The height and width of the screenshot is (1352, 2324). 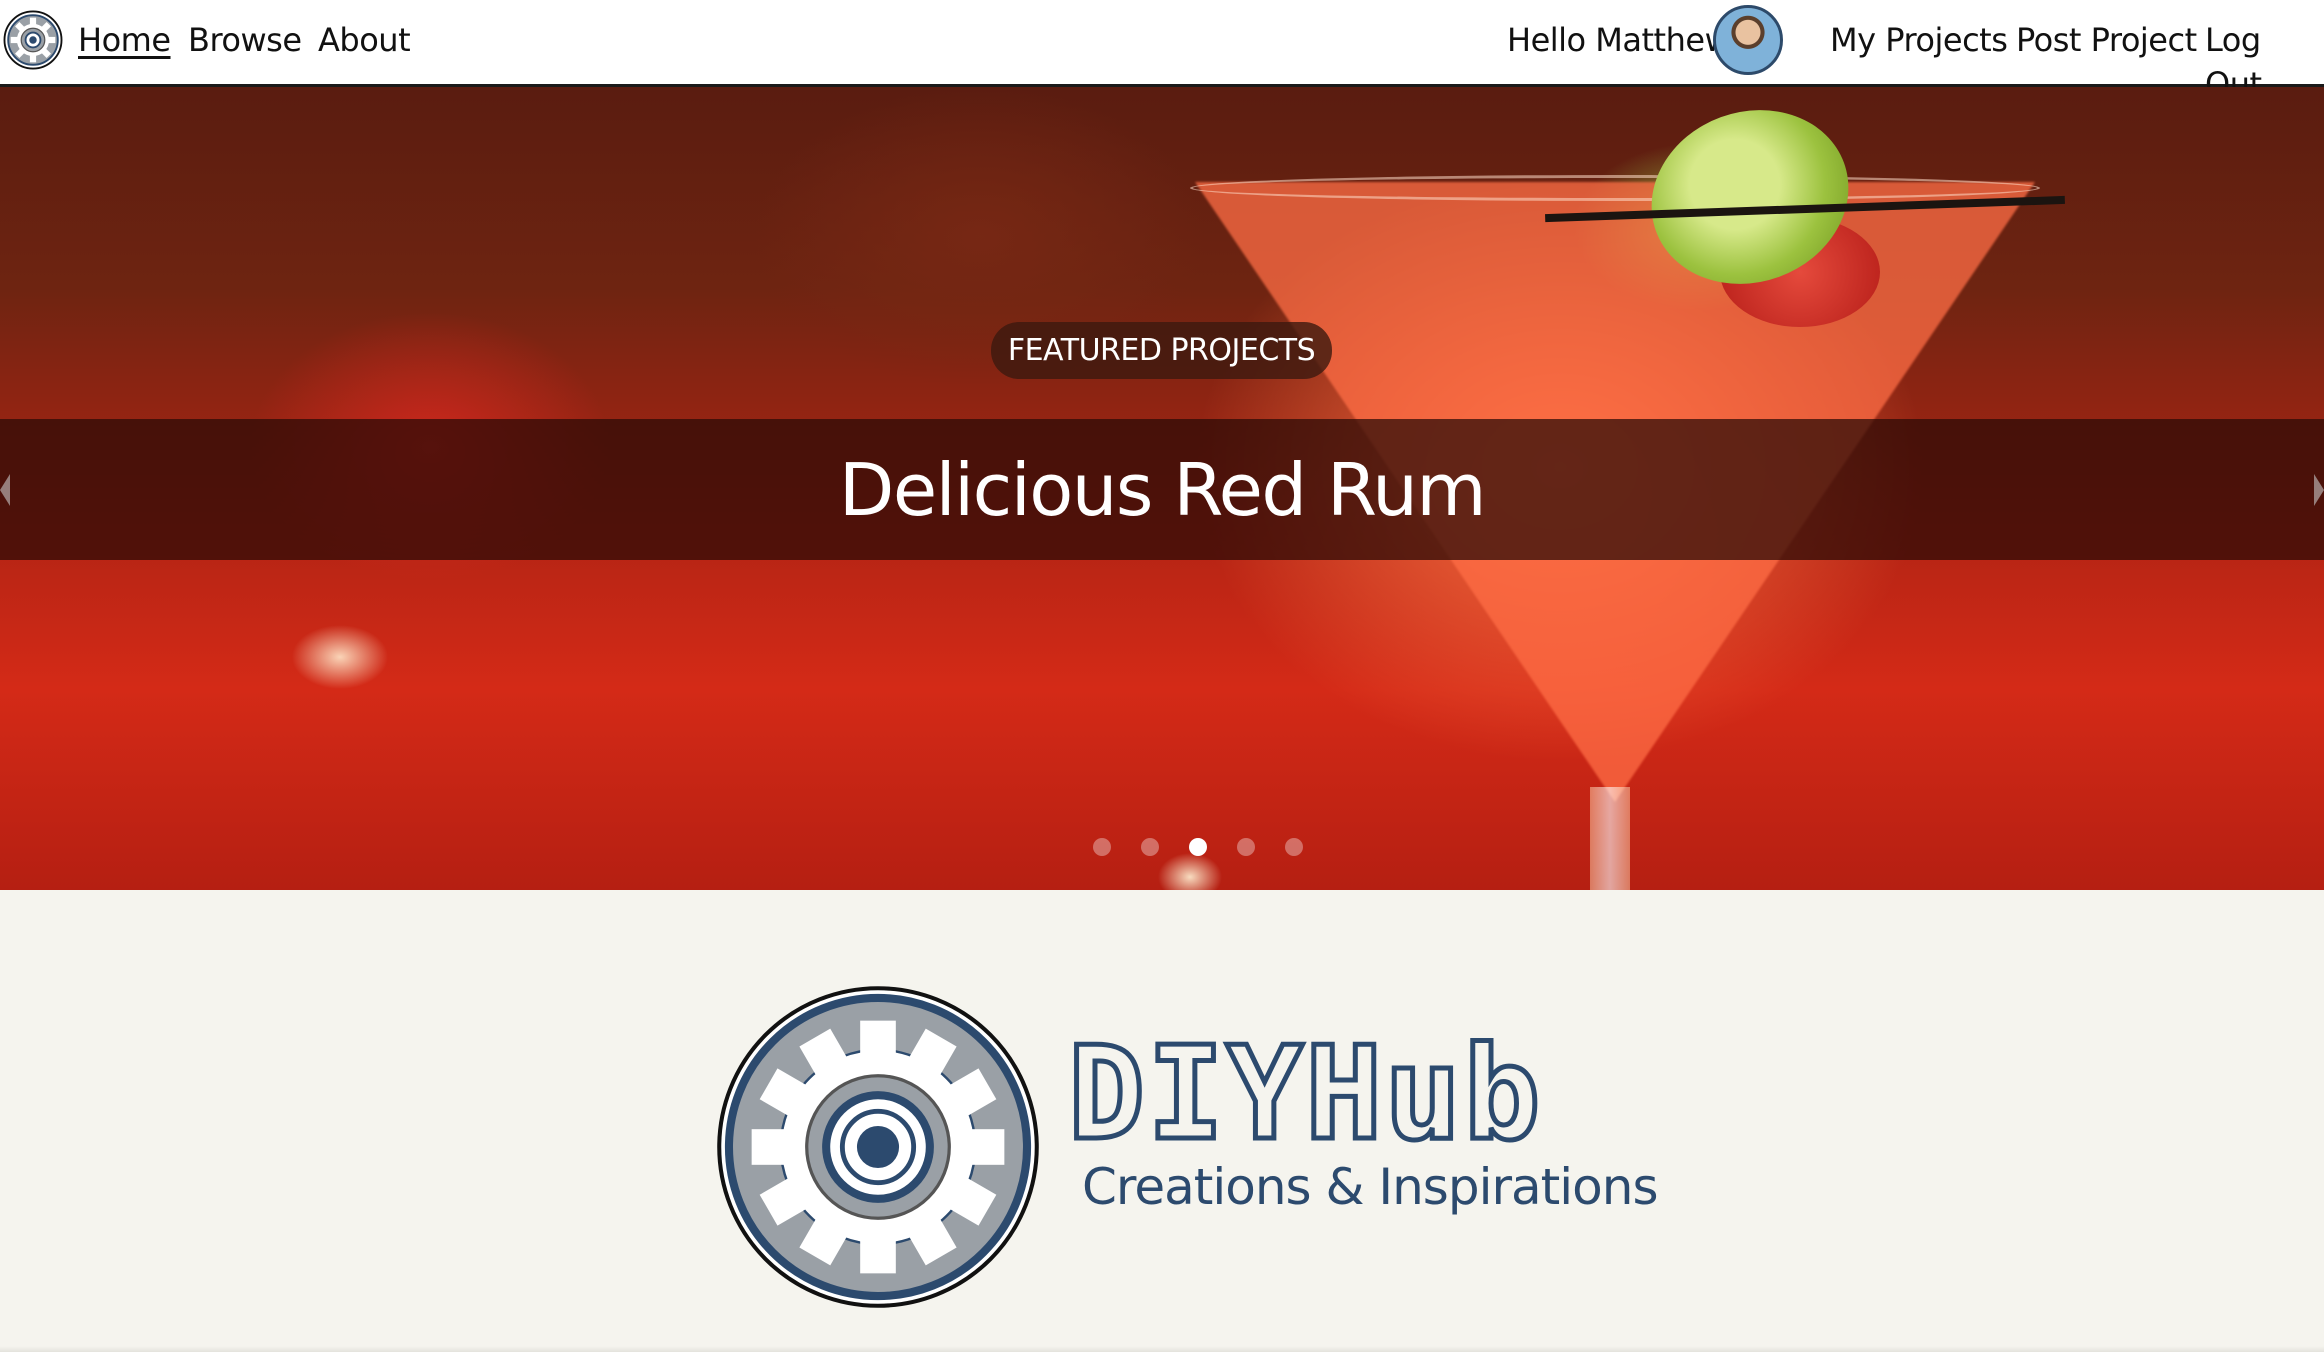 I want to click on hero-image-stem, so click(x=1610, y=838).